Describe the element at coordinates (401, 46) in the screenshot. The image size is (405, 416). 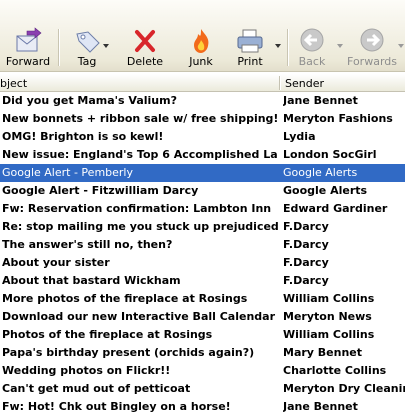
I see `forwards-dropdown-icon` at that location.